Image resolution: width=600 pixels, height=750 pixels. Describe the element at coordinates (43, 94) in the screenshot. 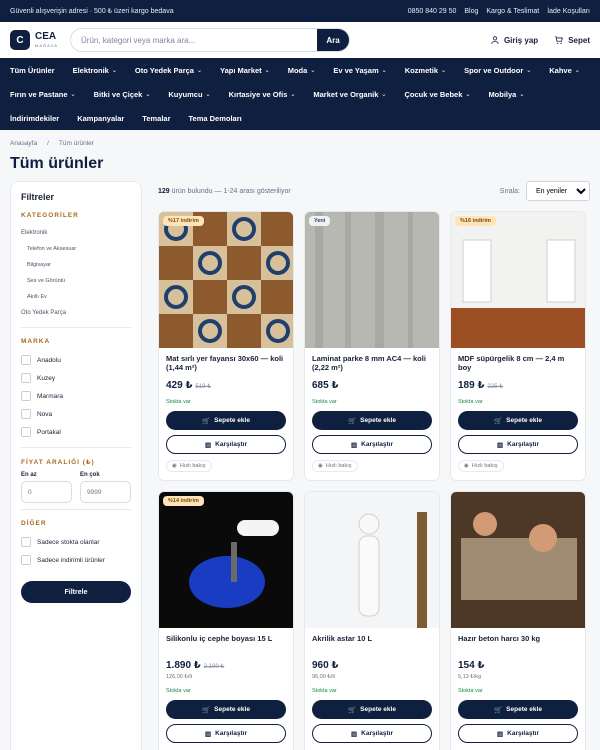

I see `nav-item: Fırın ve Pastane ⌄` at that location.